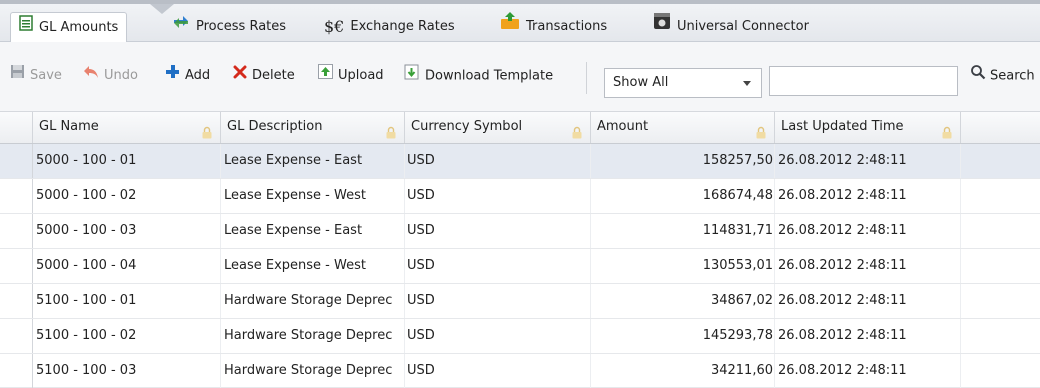 Image resolution: width=1040 pixels, height=388 pixels. I want to click on cell-amount: 114831,71, so click(683, 231).